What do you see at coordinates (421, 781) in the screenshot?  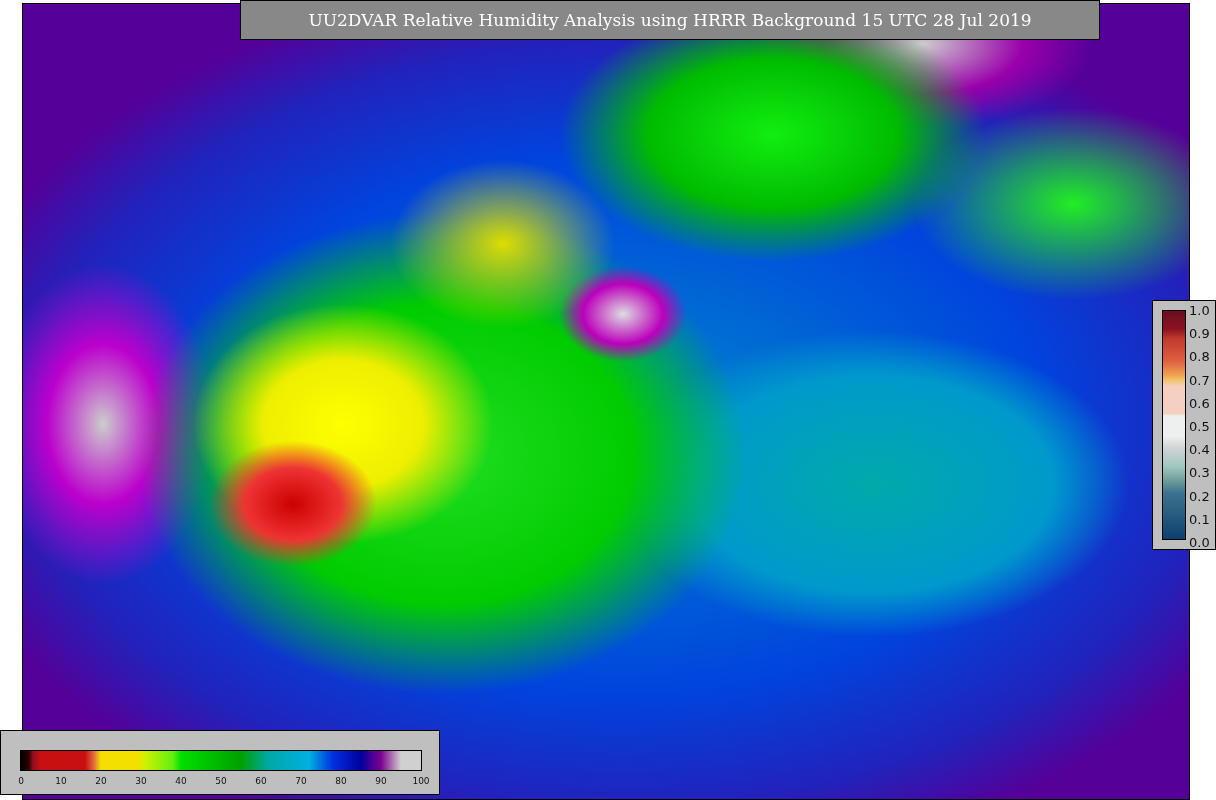 I see `tick-label: 100` at bounding box center [421, 781].